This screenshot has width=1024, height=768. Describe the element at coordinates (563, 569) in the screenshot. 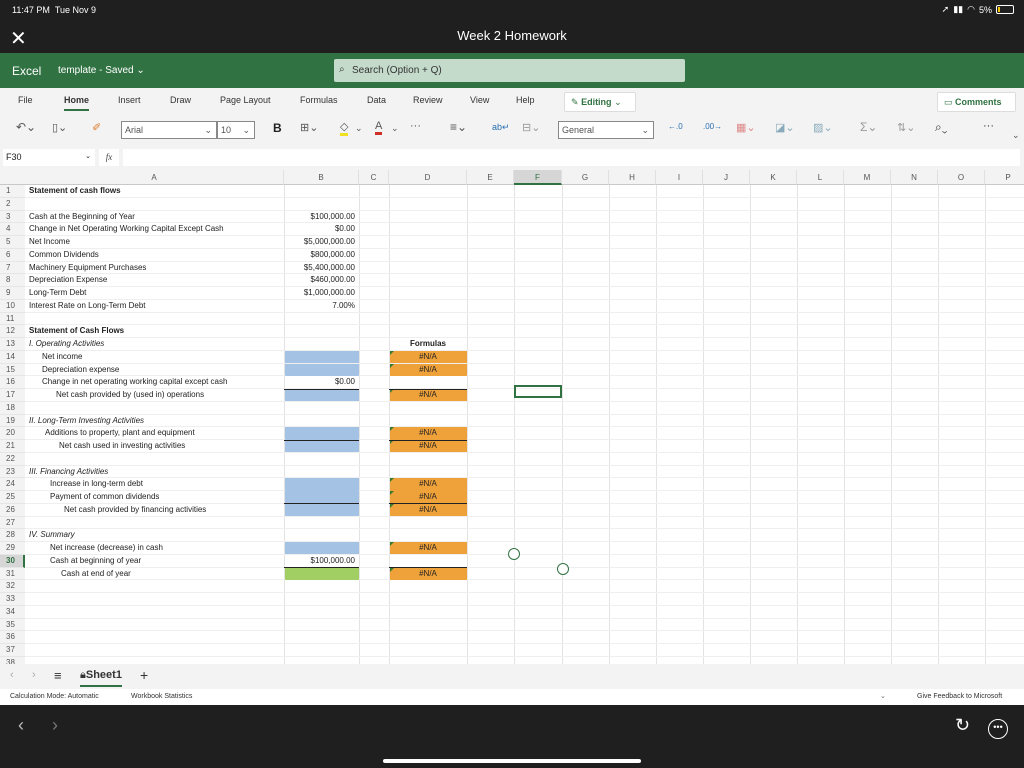

I see `selection-handle-end` at that location.